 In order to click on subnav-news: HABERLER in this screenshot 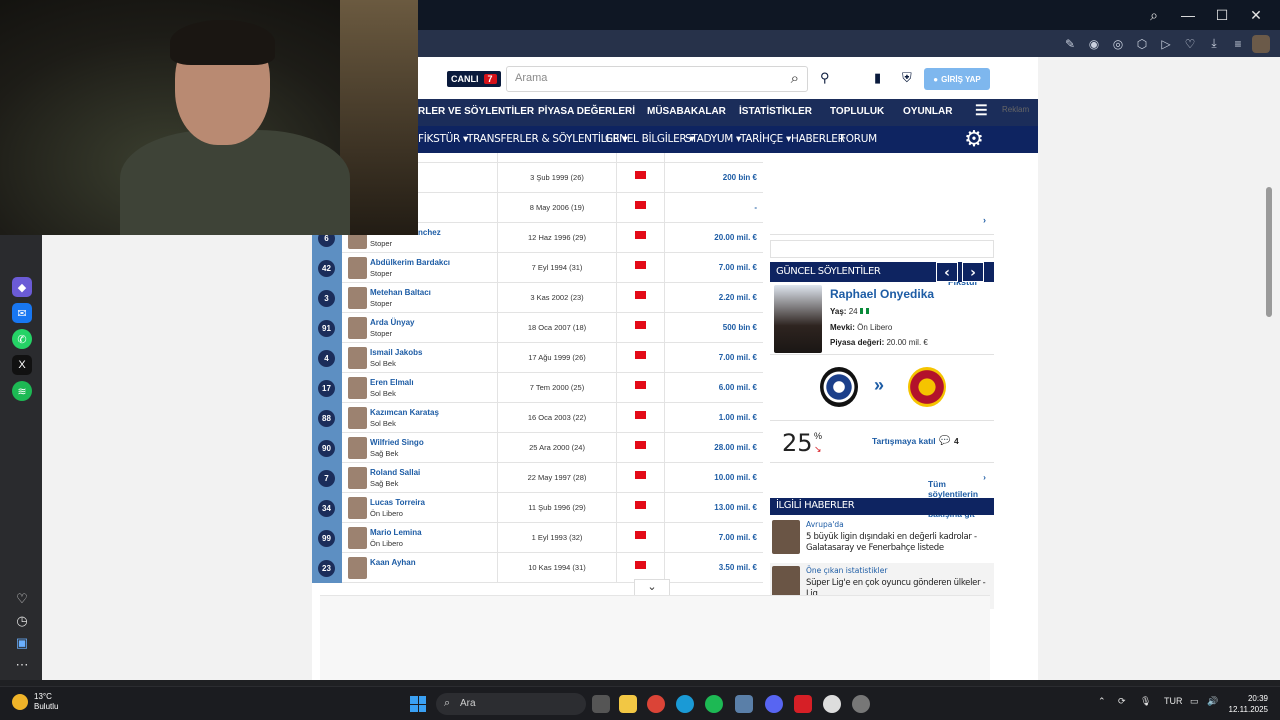, I will do `click(818, 139)`.